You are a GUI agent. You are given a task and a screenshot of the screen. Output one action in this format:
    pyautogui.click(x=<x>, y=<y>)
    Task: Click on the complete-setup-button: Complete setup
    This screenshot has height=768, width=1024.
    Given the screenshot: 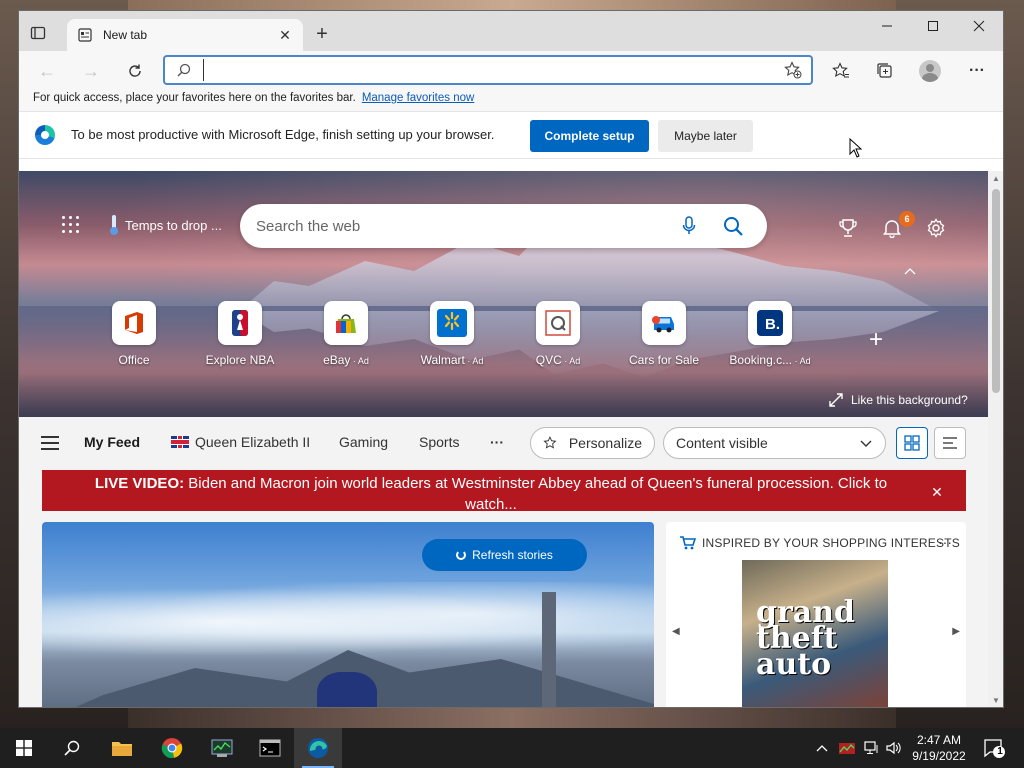 What is the action you would take?
    pyautogui.click(x=589, y=136)
    